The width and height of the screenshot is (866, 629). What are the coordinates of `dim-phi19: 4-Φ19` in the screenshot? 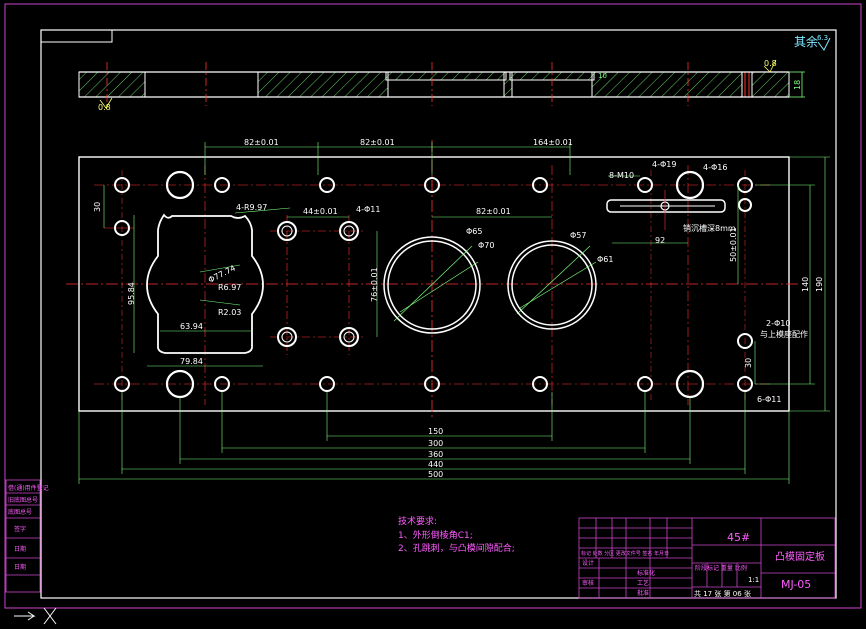 It's located at (664, 164).